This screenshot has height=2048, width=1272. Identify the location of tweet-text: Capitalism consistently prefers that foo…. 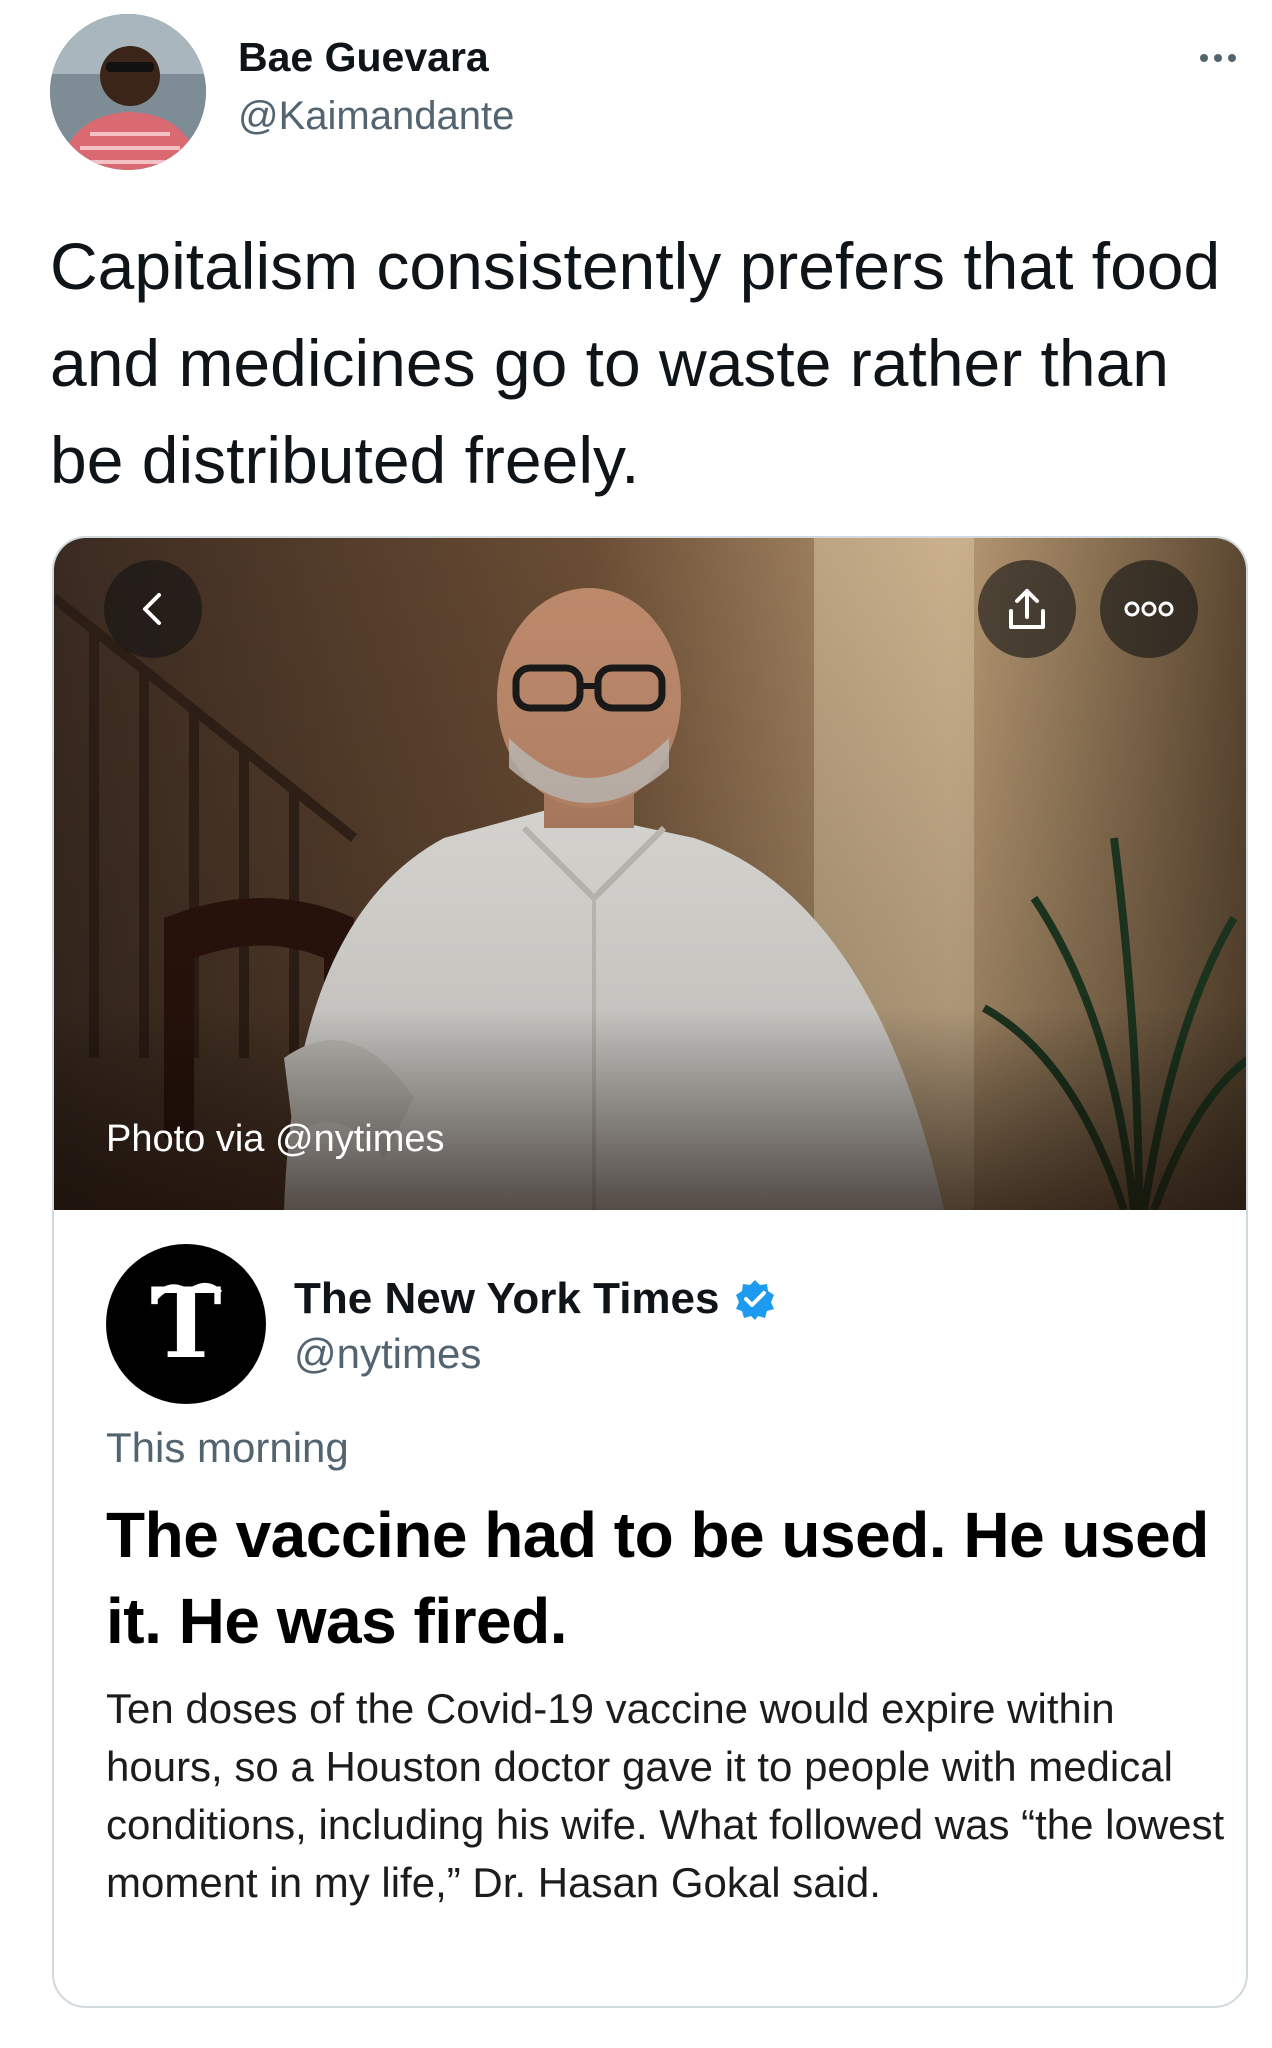
(635, 363).